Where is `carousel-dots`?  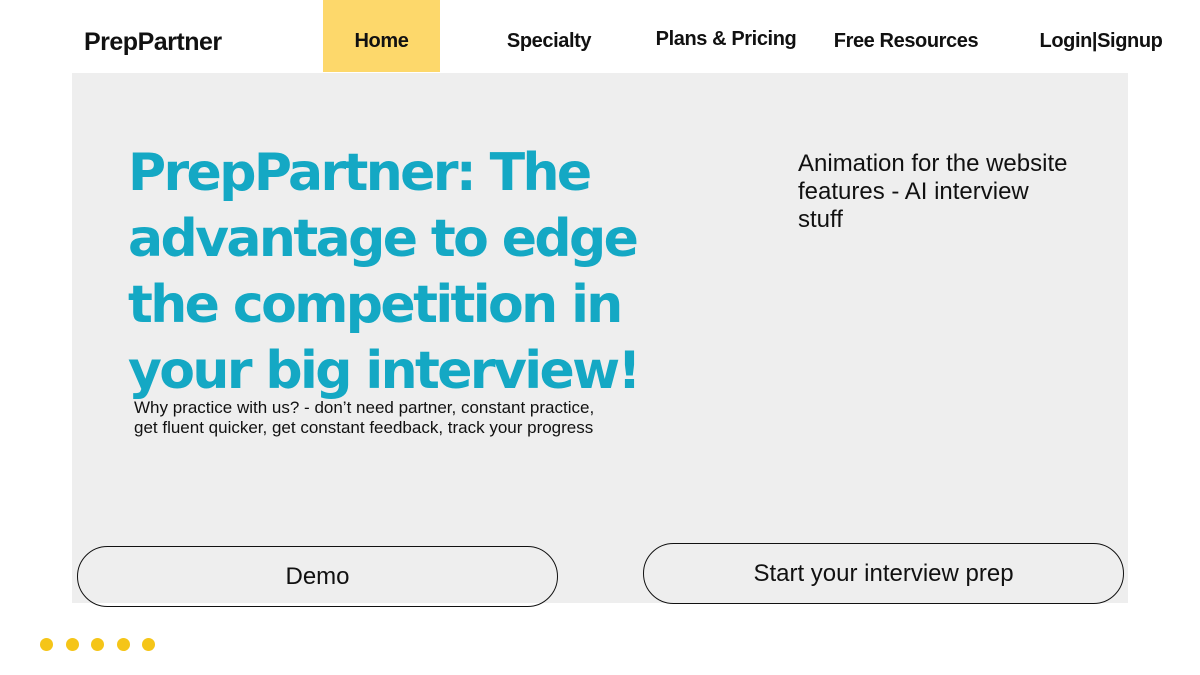
carousel-dots is located at coordinates (97, 644).